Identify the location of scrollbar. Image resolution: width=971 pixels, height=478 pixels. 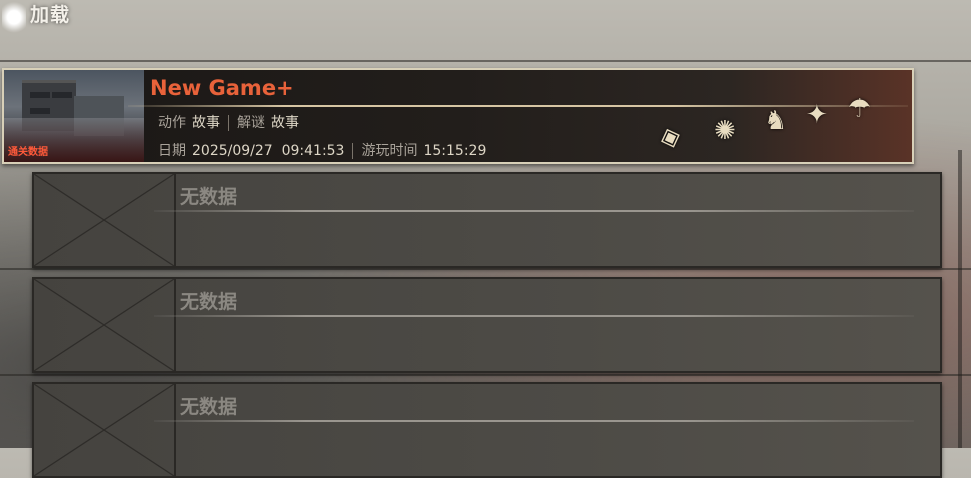
(960, 299).